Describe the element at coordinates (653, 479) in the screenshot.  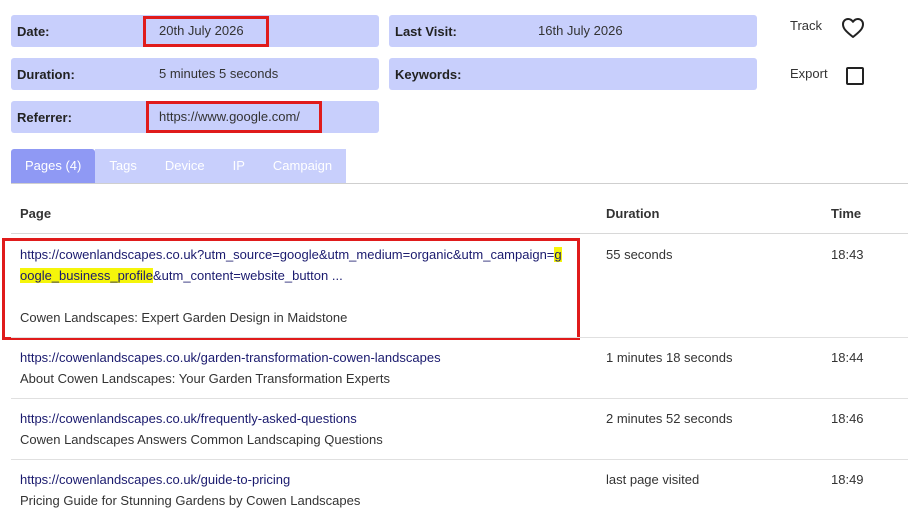
I see `page-duration: last page visited` at that location.